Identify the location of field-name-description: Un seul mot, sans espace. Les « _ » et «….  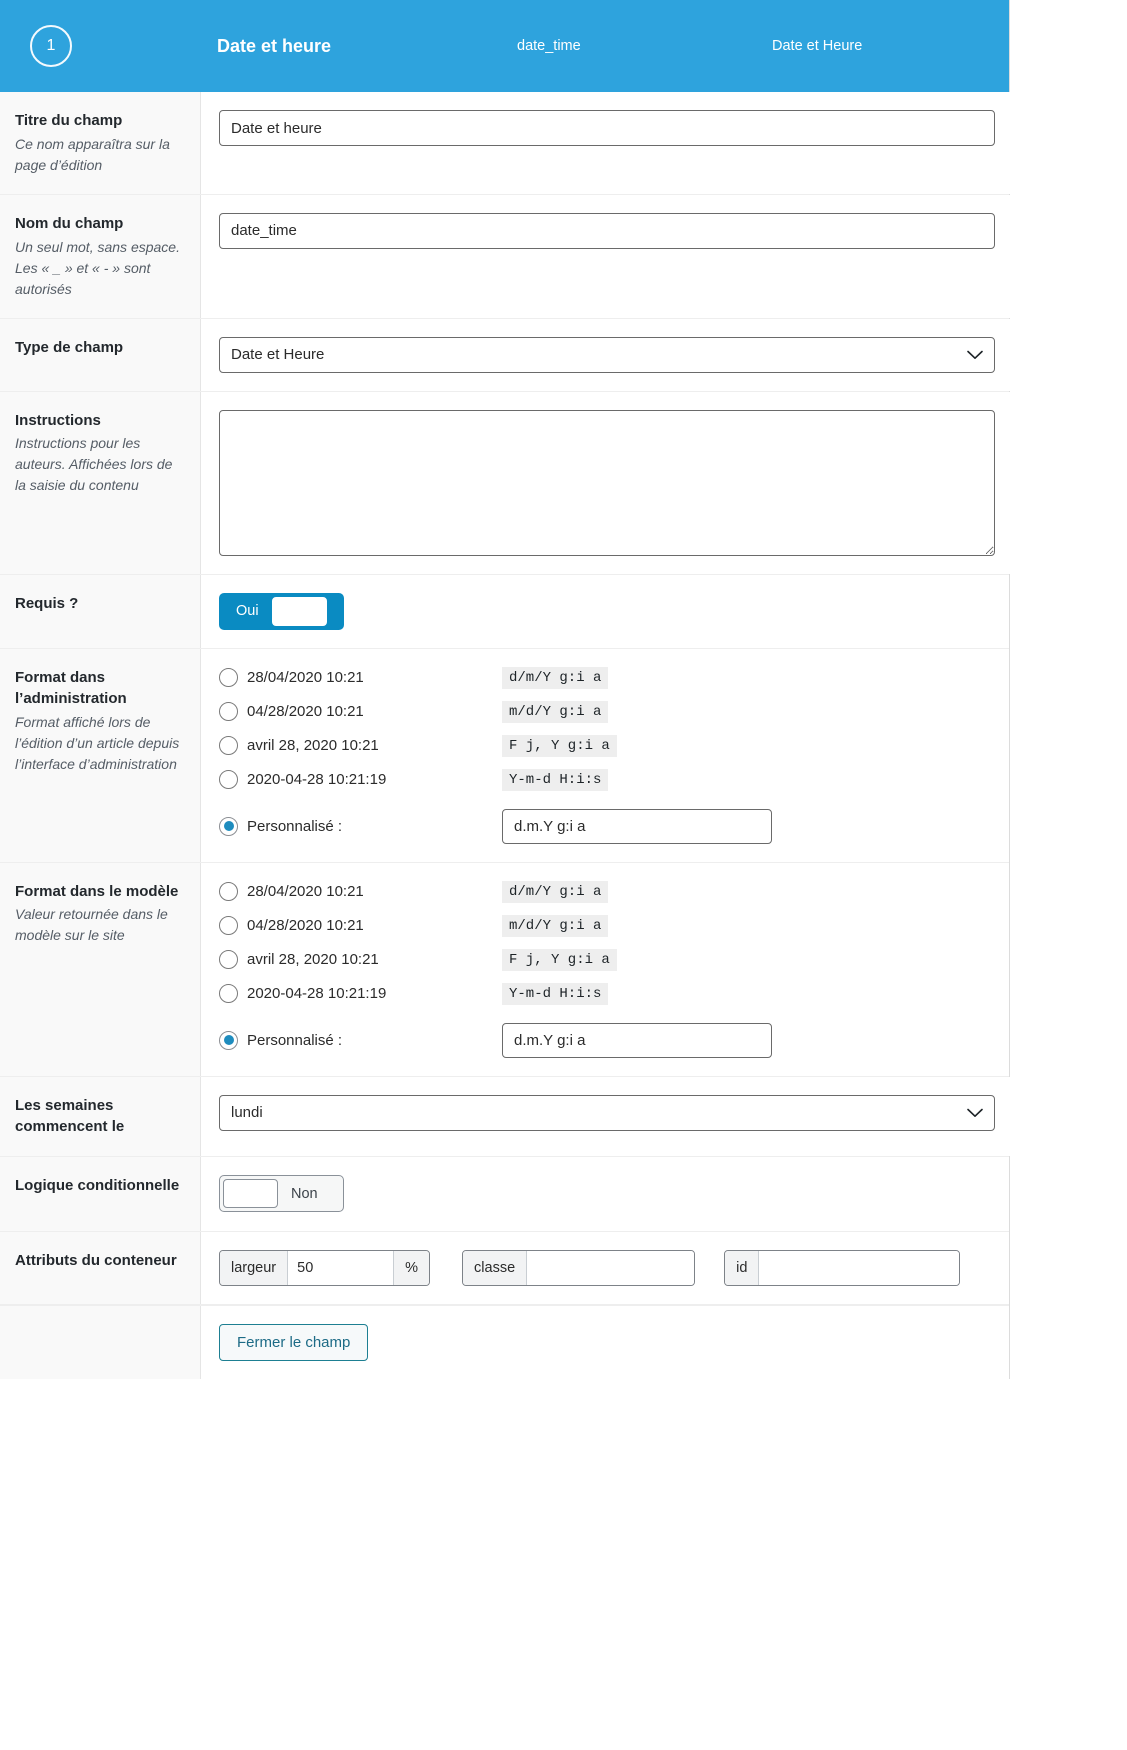
(97, 267).